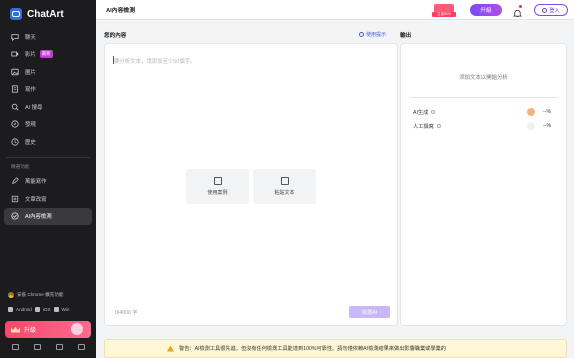 Image resolution: width=574 pixels, height=358 pixels. I want to click on ai-generated-row: AI生成 --%, so click(486, 112).